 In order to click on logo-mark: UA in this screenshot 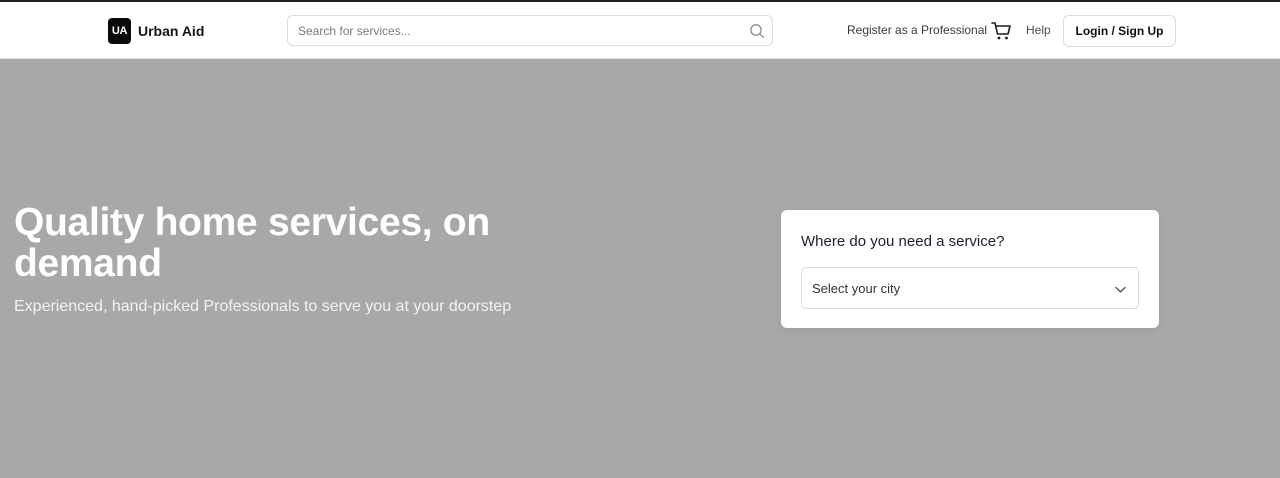, I will do `click(119, 31)`.